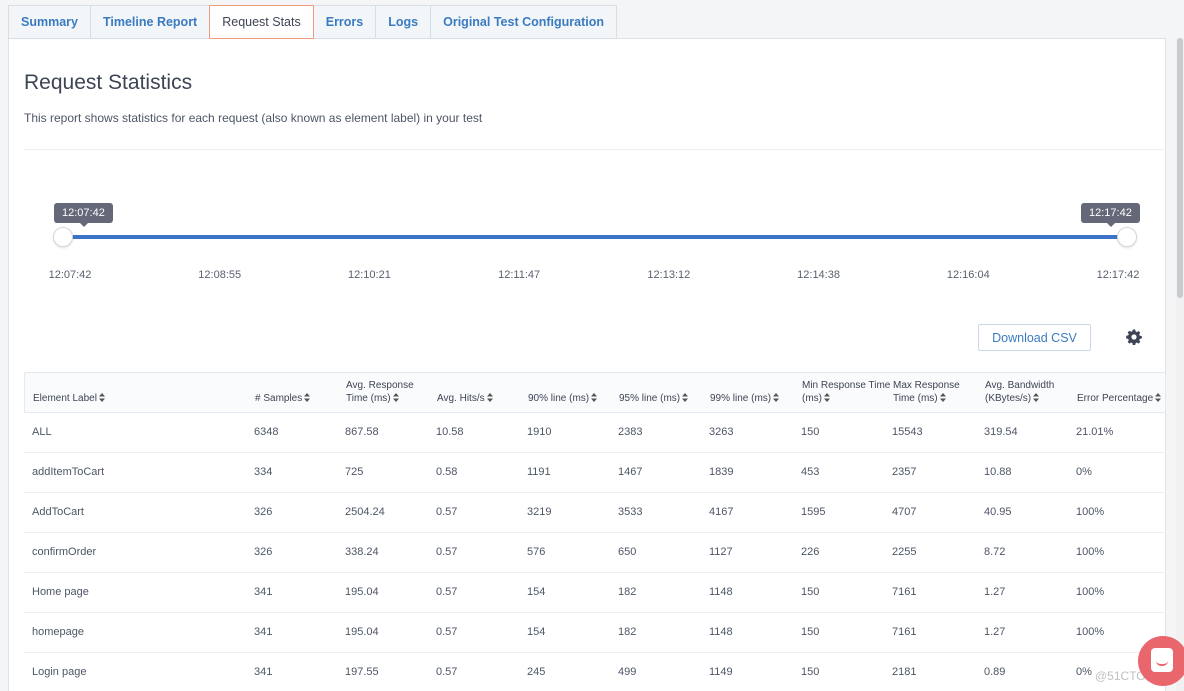 Image resolution: width=1184 pixels, height=691 pixels. Describe the element at coordinates (283, 398) in the screenshot. I see `column-header: # Samples` at that location.